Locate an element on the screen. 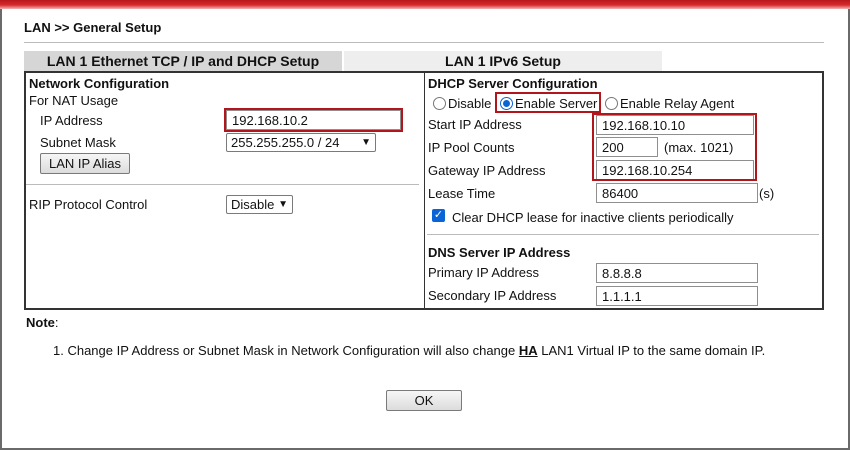  subnet-mask-label: Subnet Mask is located at coordinates (78, 142).